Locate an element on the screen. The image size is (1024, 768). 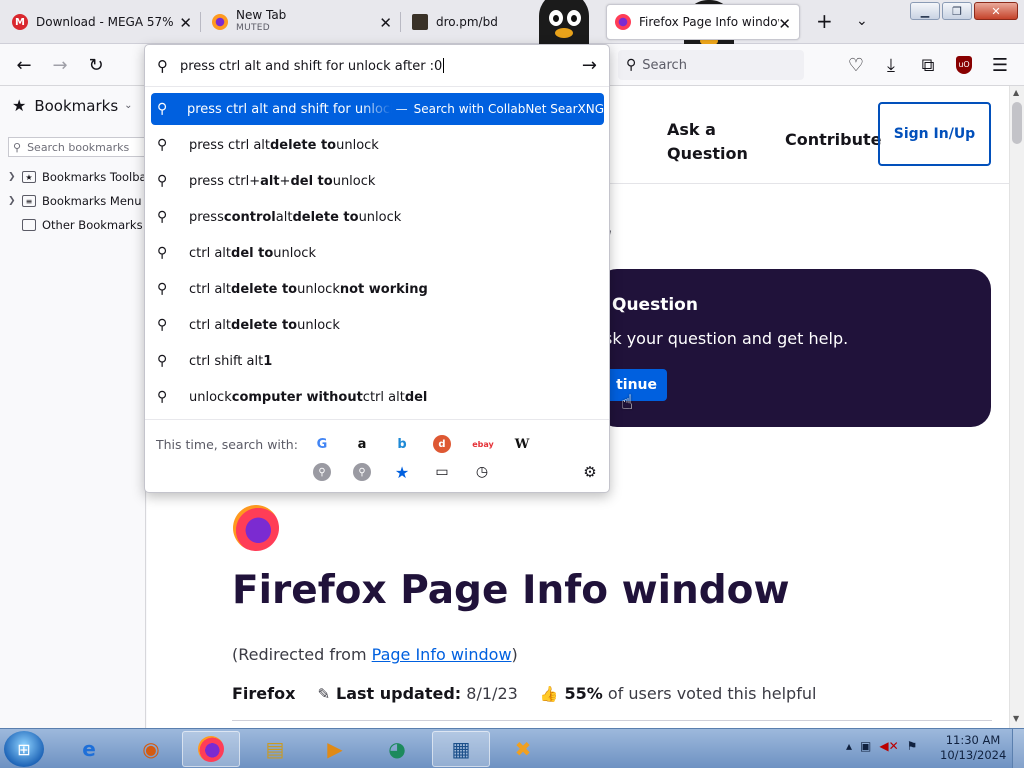
tools-icon: ✖ is located at coordinates (523, 749).